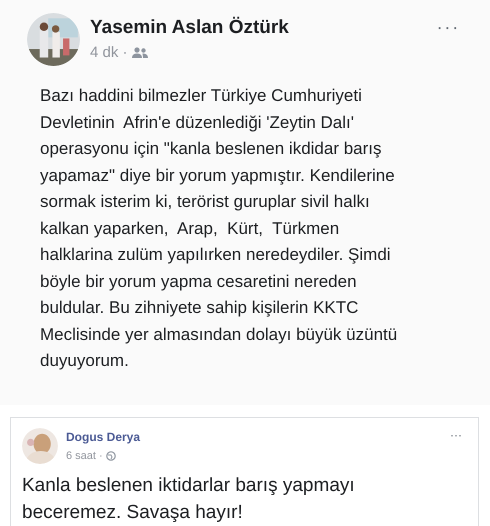 The height and width of the screenshot is (526, 490). What do you see at coordinates (140, 53) in the screenshot?
I see `friends-icon` at bounding box center [140, 53].